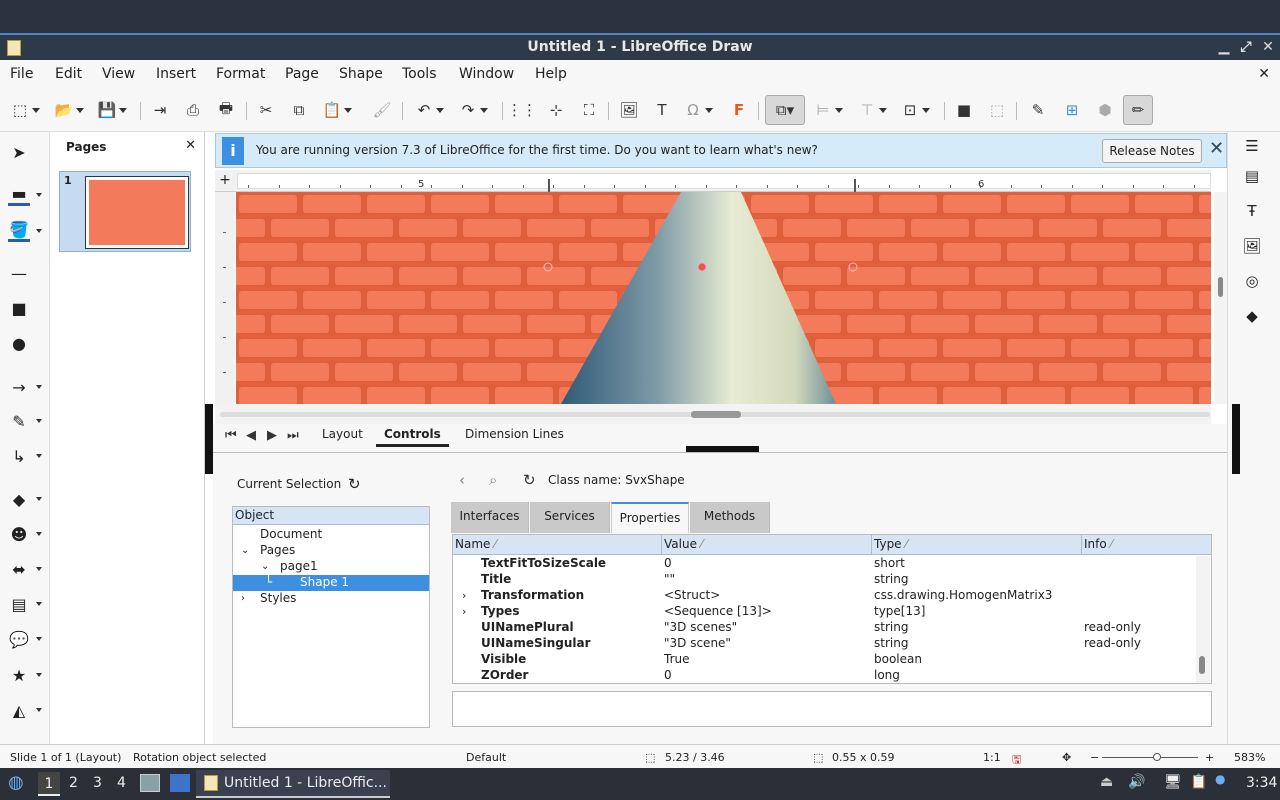 The image size is (1280, 800). Describe the element at coordinates (1209, 757) in the screenshot. I see `zoom-in-button: +` at that location.